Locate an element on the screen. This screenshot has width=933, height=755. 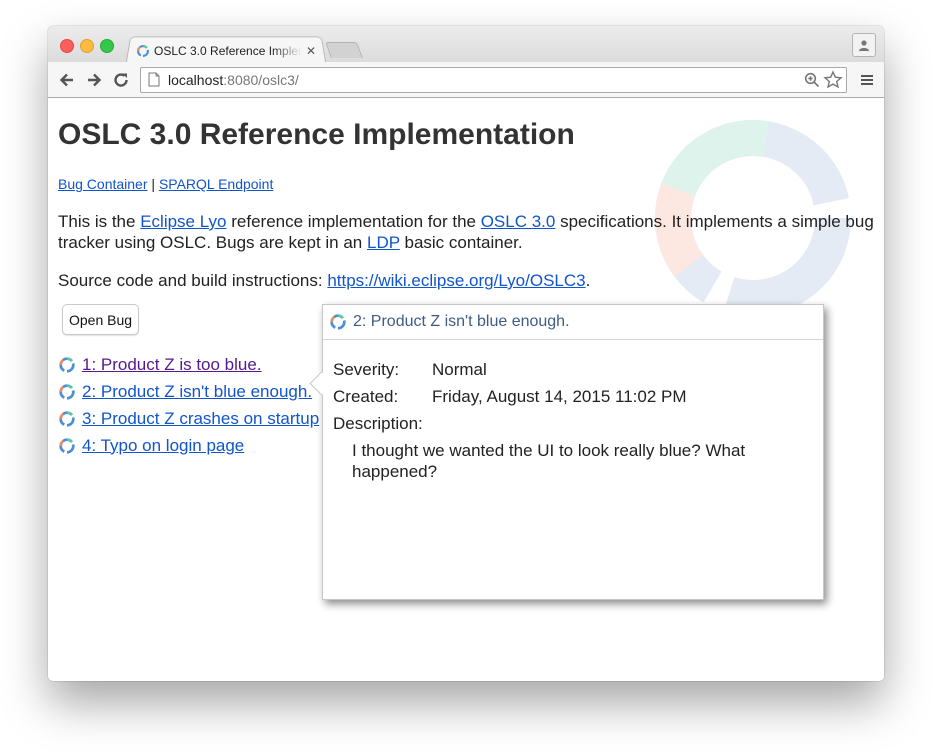
reload-icon is located at coordinates (121, 80).